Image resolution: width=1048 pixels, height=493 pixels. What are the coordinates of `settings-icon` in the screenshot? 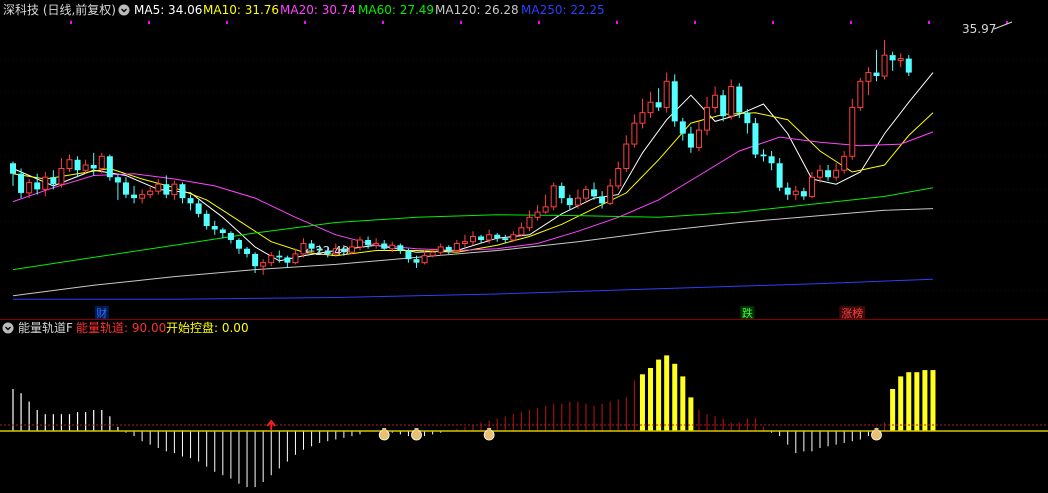 It's located at (124, 10).